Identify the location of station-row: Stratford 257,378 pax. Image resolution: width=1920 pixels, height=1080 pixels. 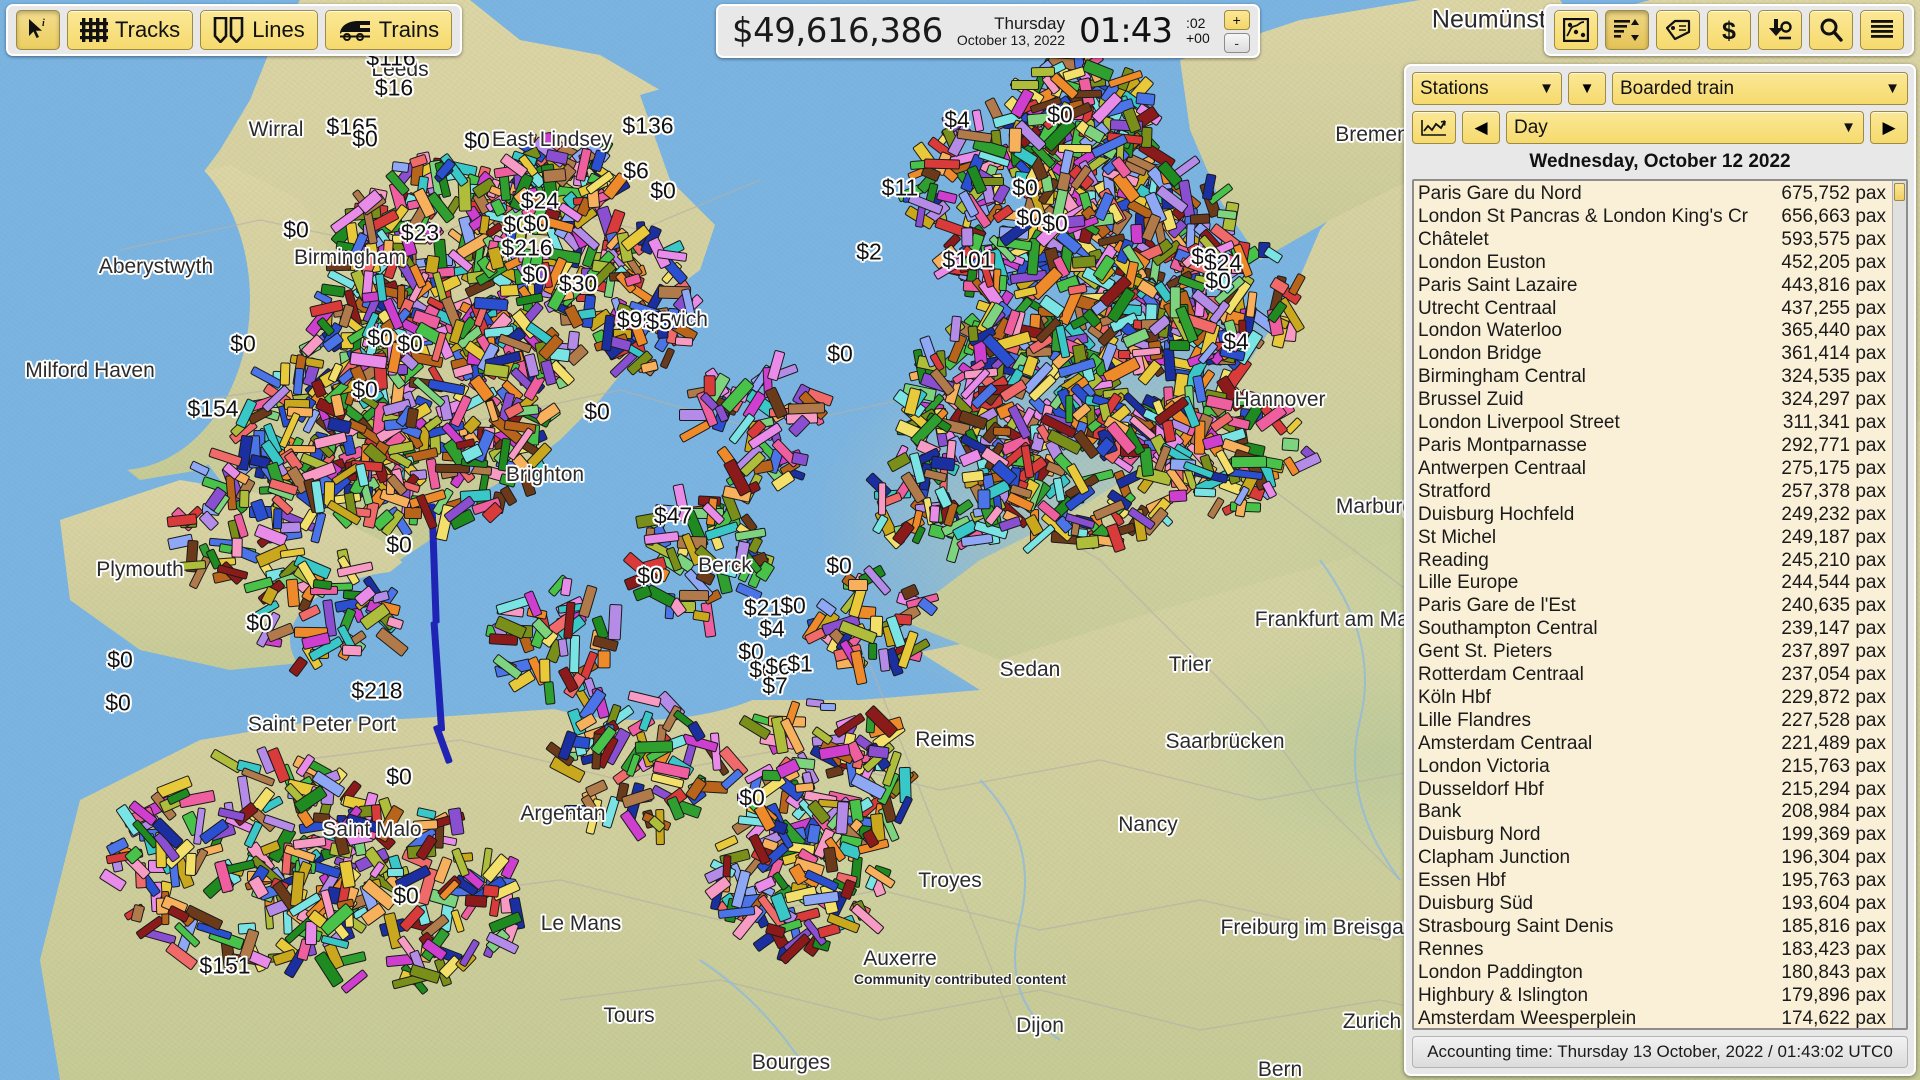
(1655, 492).